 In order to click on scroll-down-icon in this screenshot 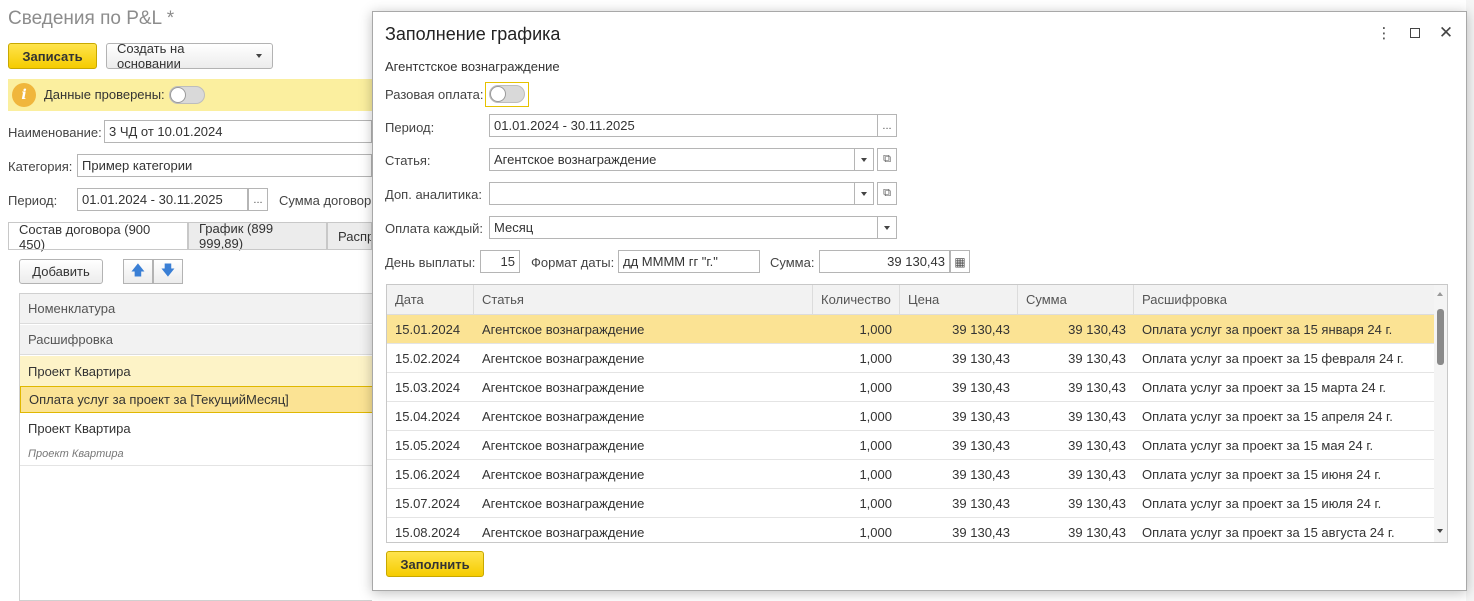, I will do `click(1440, 531)`.